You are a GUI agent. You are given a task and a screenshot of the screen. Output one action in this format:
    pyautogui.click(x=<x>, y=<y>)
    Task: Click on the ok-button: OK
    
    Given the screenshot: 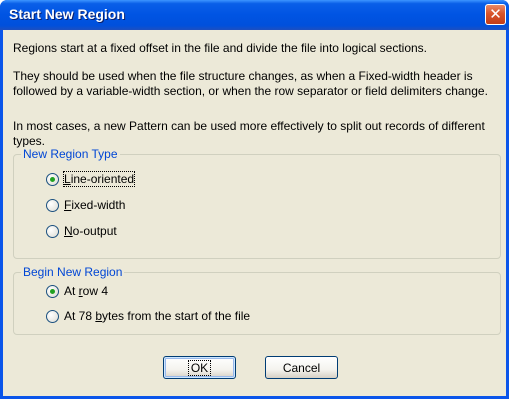 What is the action you would take?
    pyautogui.click(x=199, y=367)
    